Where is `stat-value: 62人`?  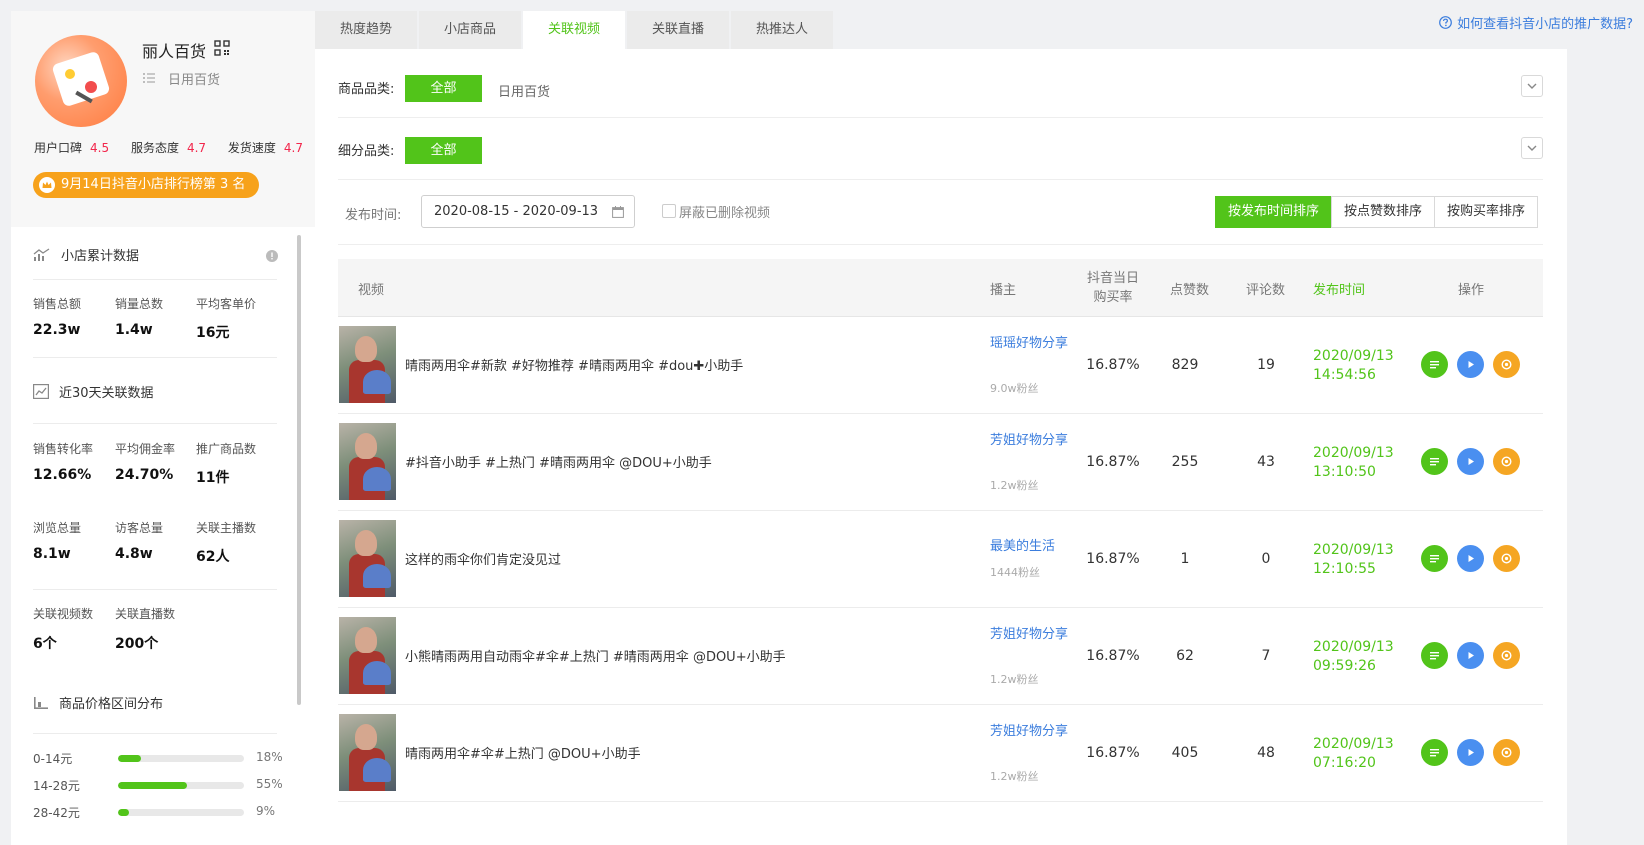
stat-value: 62人 is located at coordinates (213, 557).